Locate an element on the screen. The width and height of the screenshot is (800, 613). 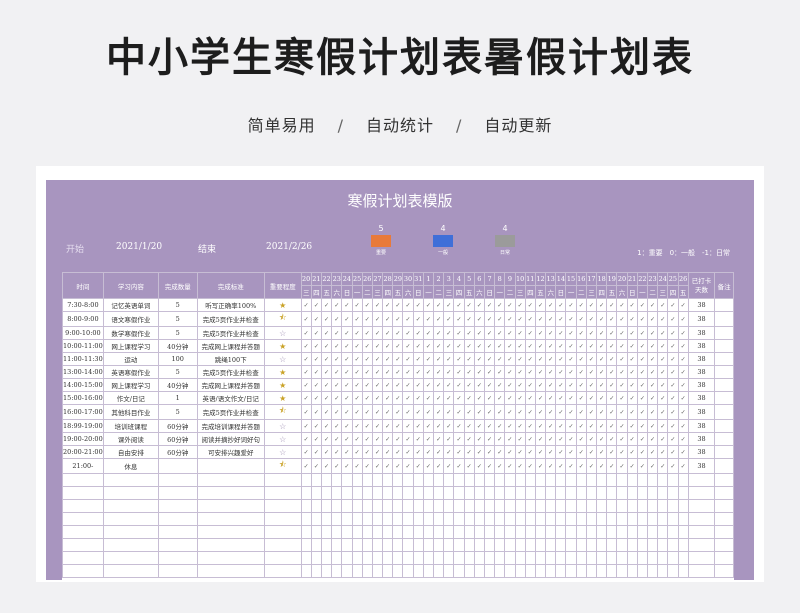
cell-importance: ★ is located at coordinates (282, 398).